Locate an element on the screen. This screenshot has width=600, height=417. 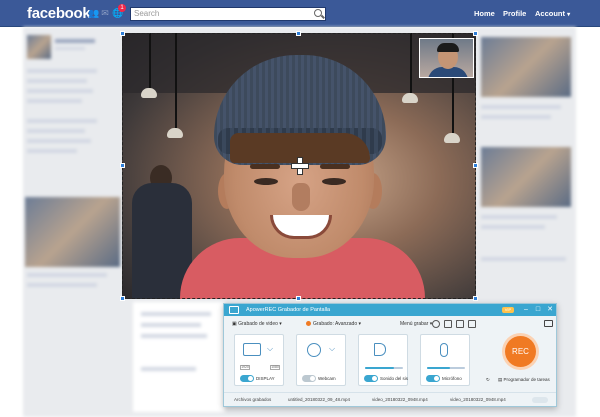
height-box: 1080 is located at coordinates (275, 367).